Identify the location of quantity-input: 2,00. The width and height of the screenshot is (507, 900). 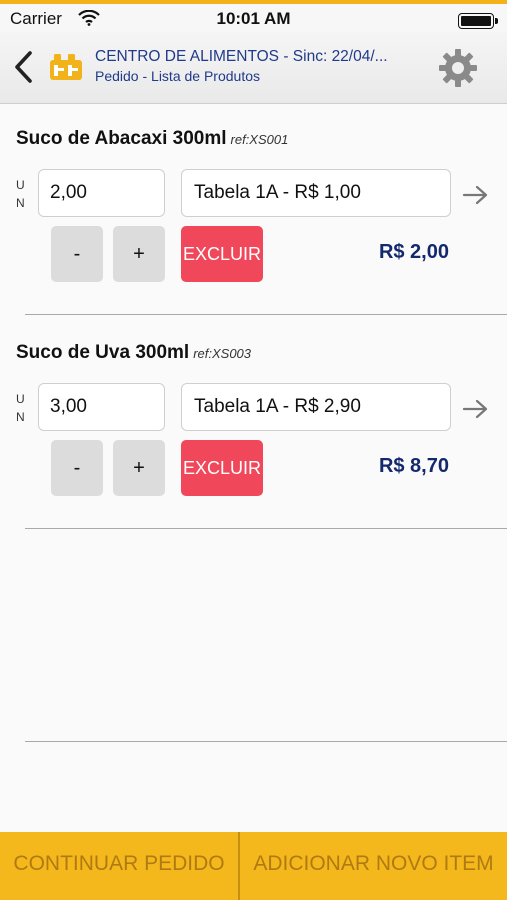
(101, 193).